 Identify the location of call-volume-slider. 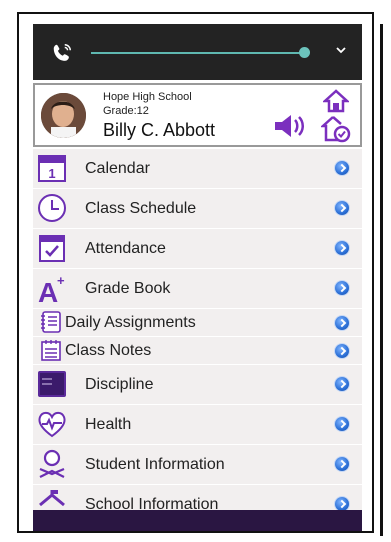
(198, 53).